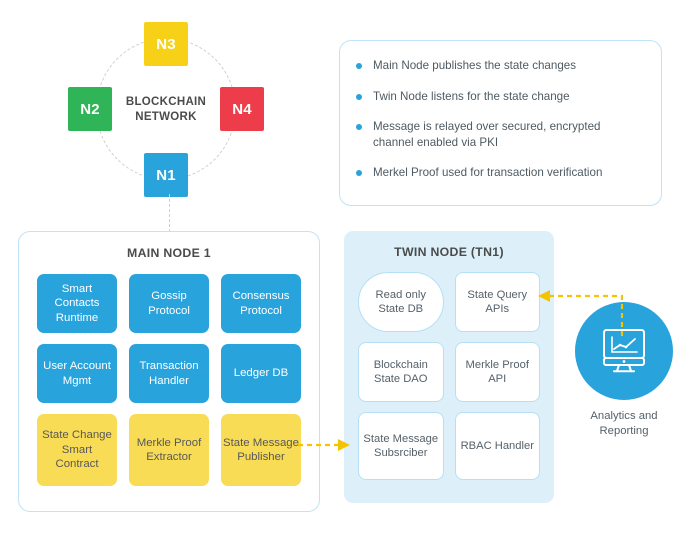  What do you see at coordinates (324, 445) in the screenshot?
I see `arrow-publisher-to-subscriber` at bounding box center [324, 445].